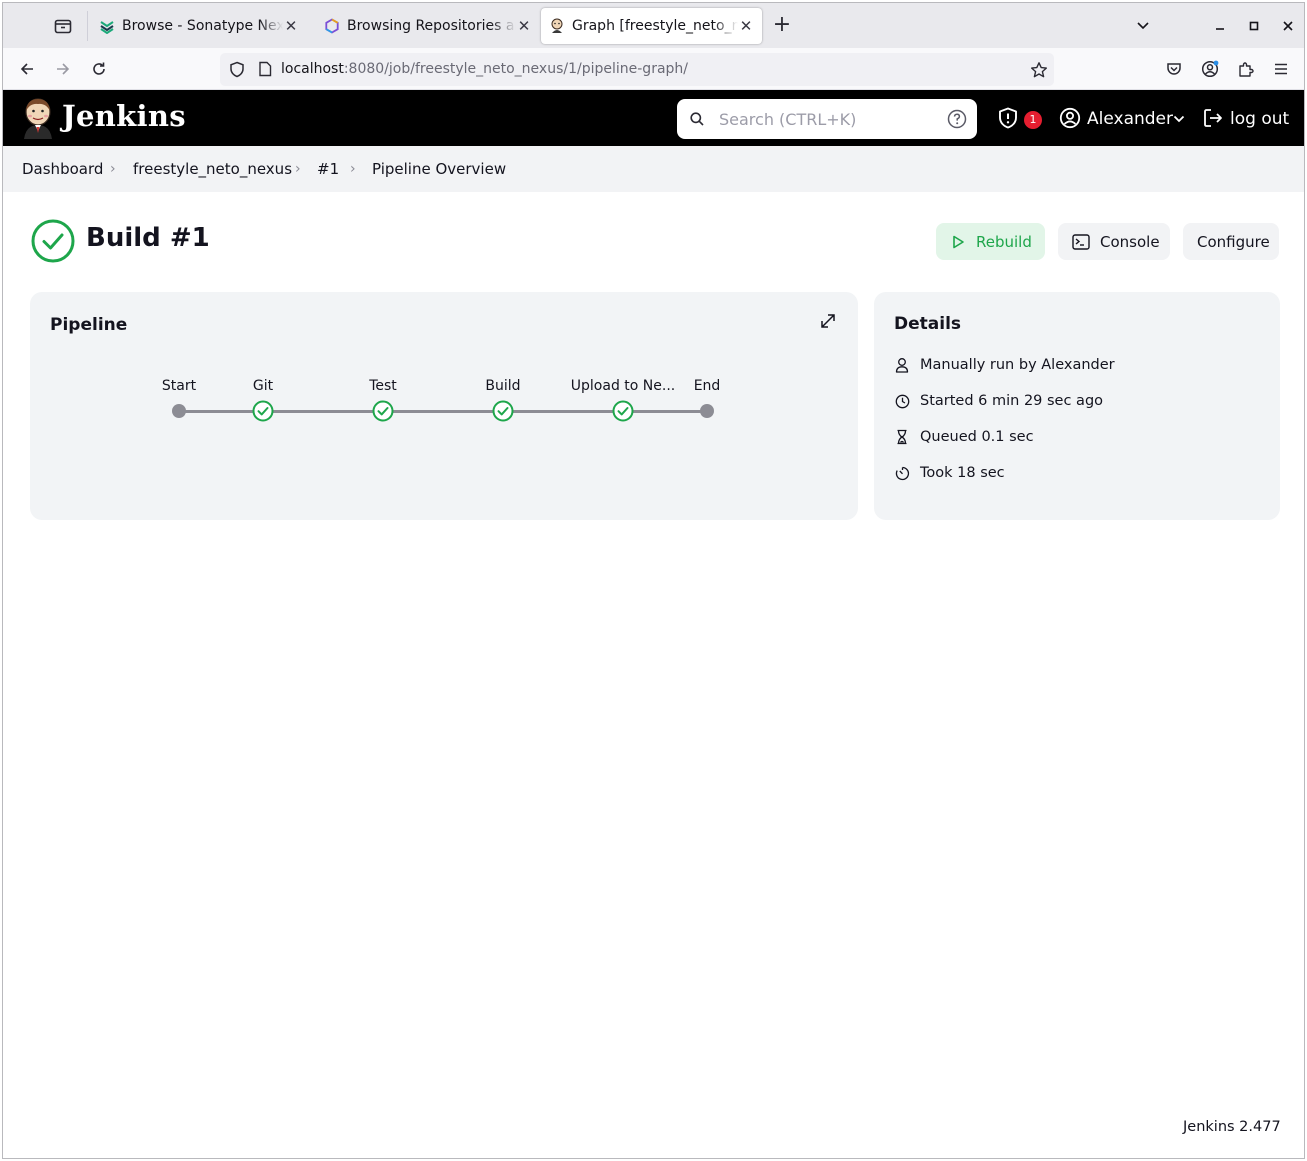  Describe the element at coordinates (1004, 365) in the screenshot. I see `detail-started-by: Manually run by Alexander` at that location.